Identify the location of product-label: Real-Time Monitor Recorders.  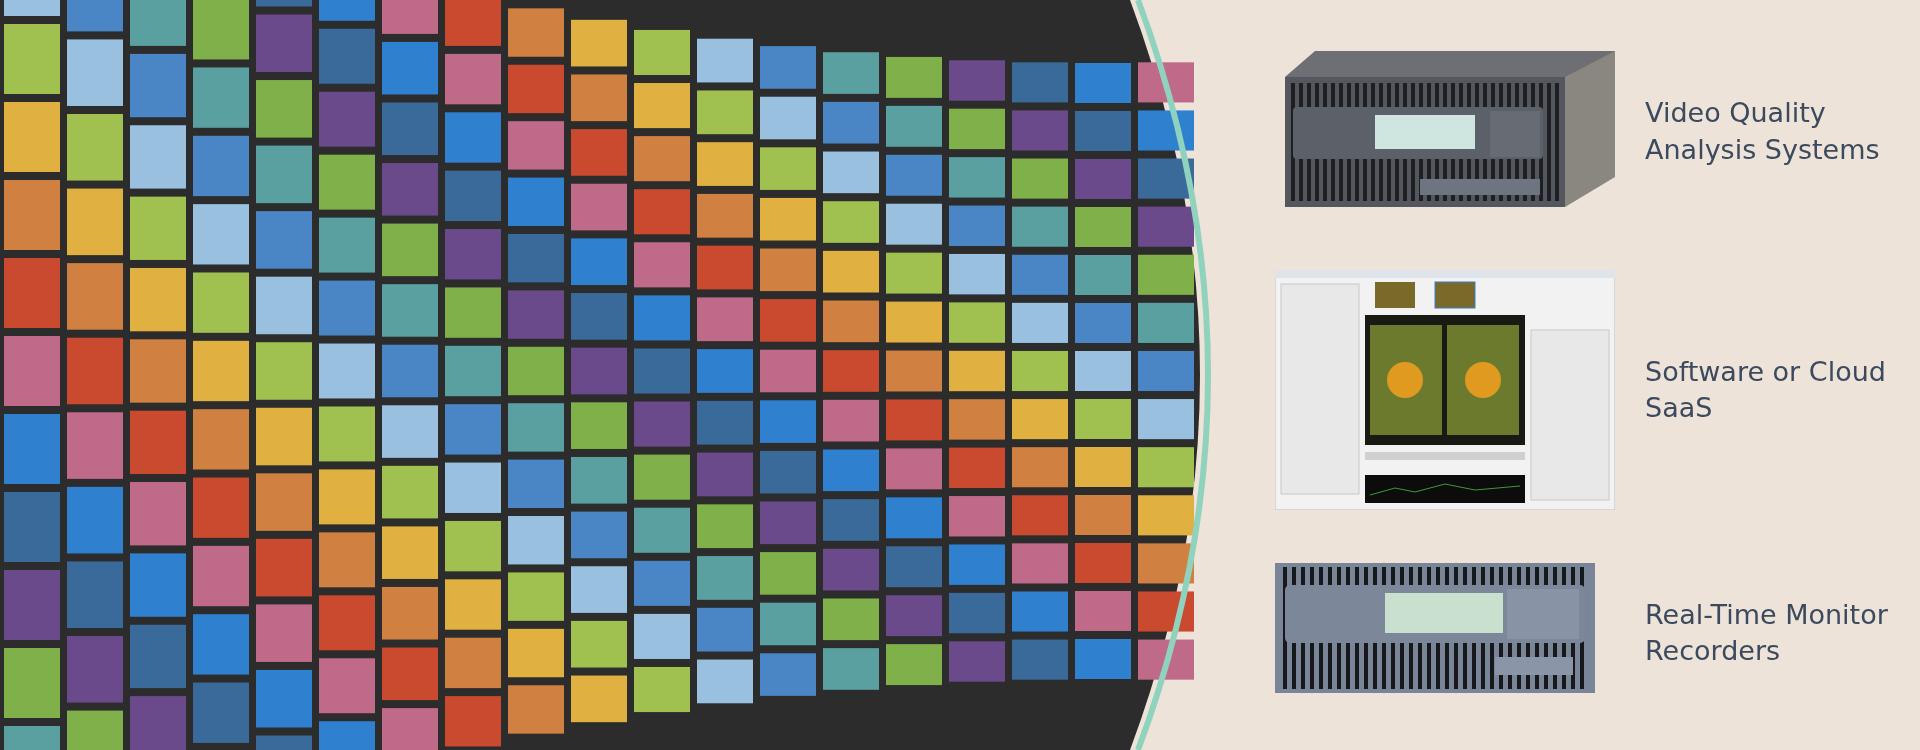
(1766, 633).